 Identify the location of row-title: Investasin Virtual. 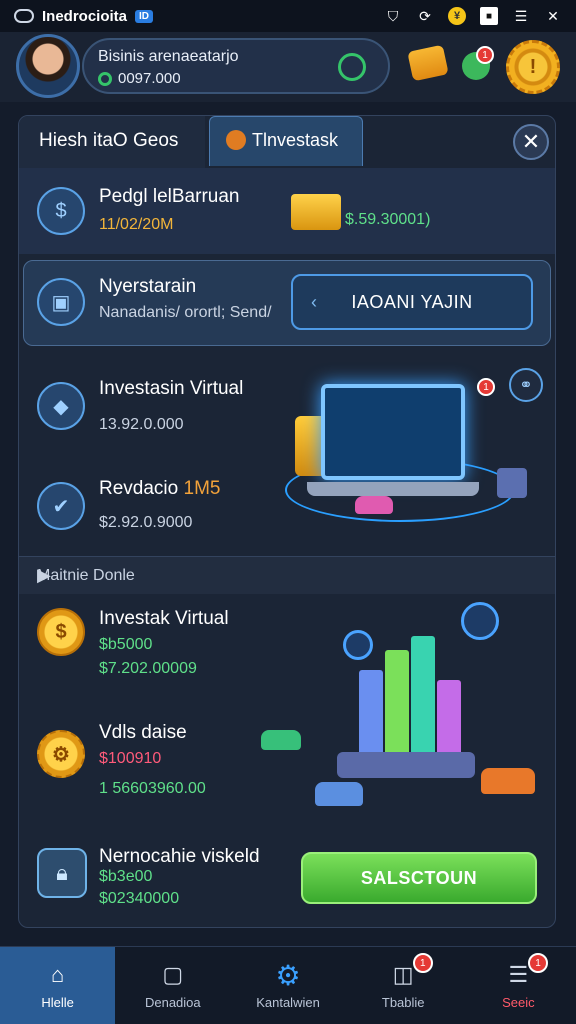
(171, 388).